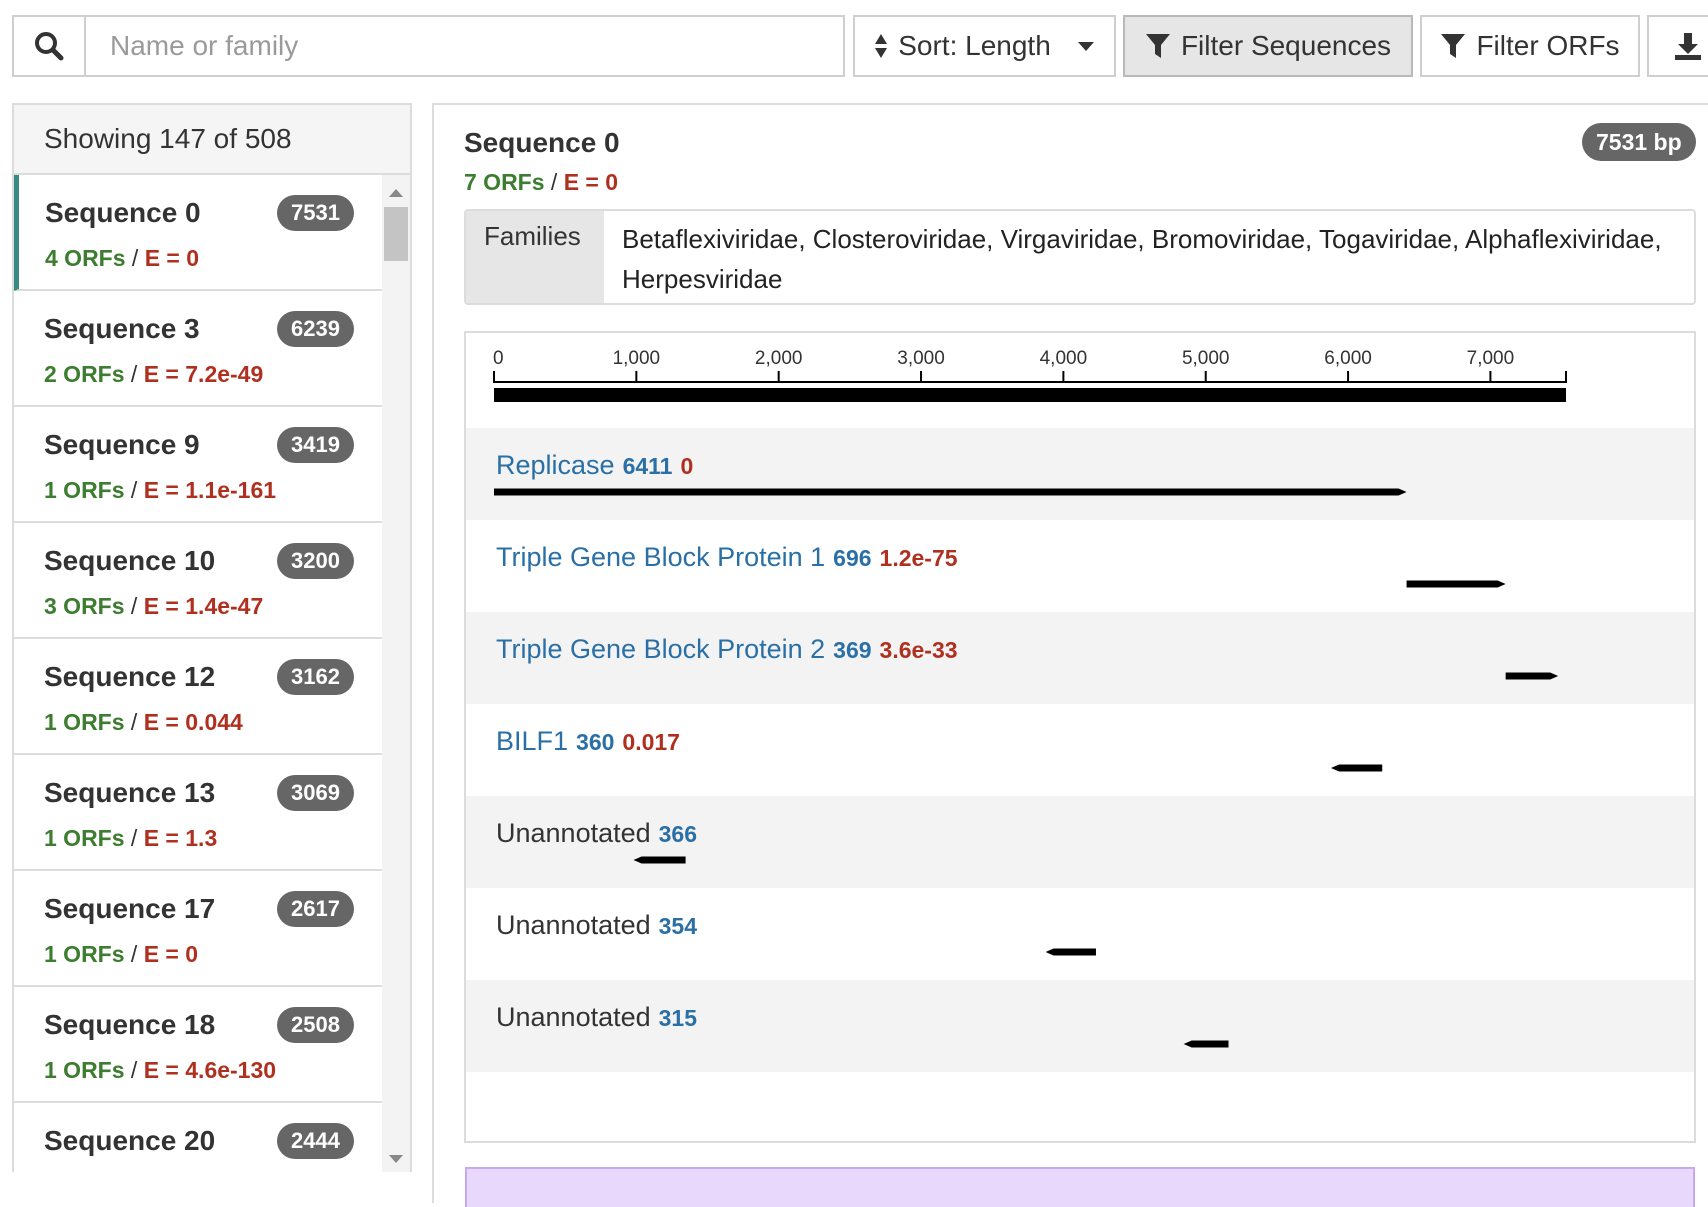 This screenshot has width=1708, height=1207. Describe the element at coordinates (396, 673) in the screenshot. I see `sidebar-scrollbar` at that location.